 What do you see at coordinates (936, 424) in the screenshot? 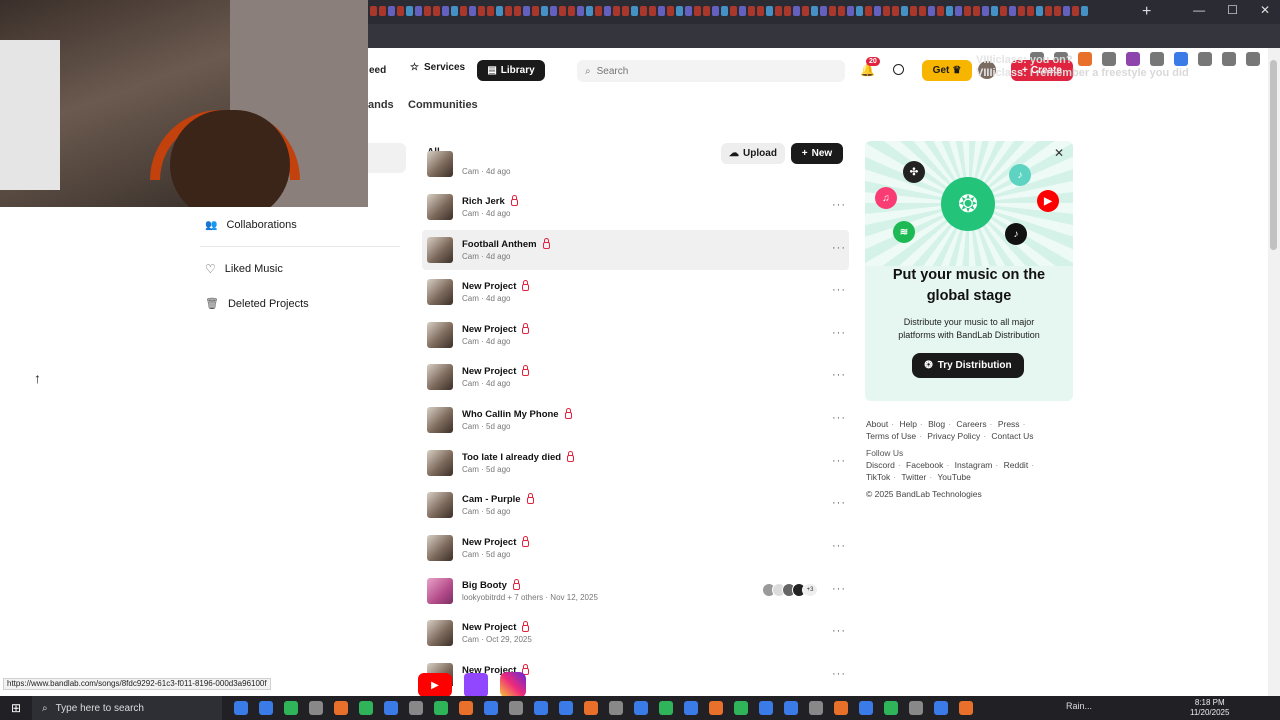
I see `footer-link-blog: Blog` at bounding box center [936, 424].